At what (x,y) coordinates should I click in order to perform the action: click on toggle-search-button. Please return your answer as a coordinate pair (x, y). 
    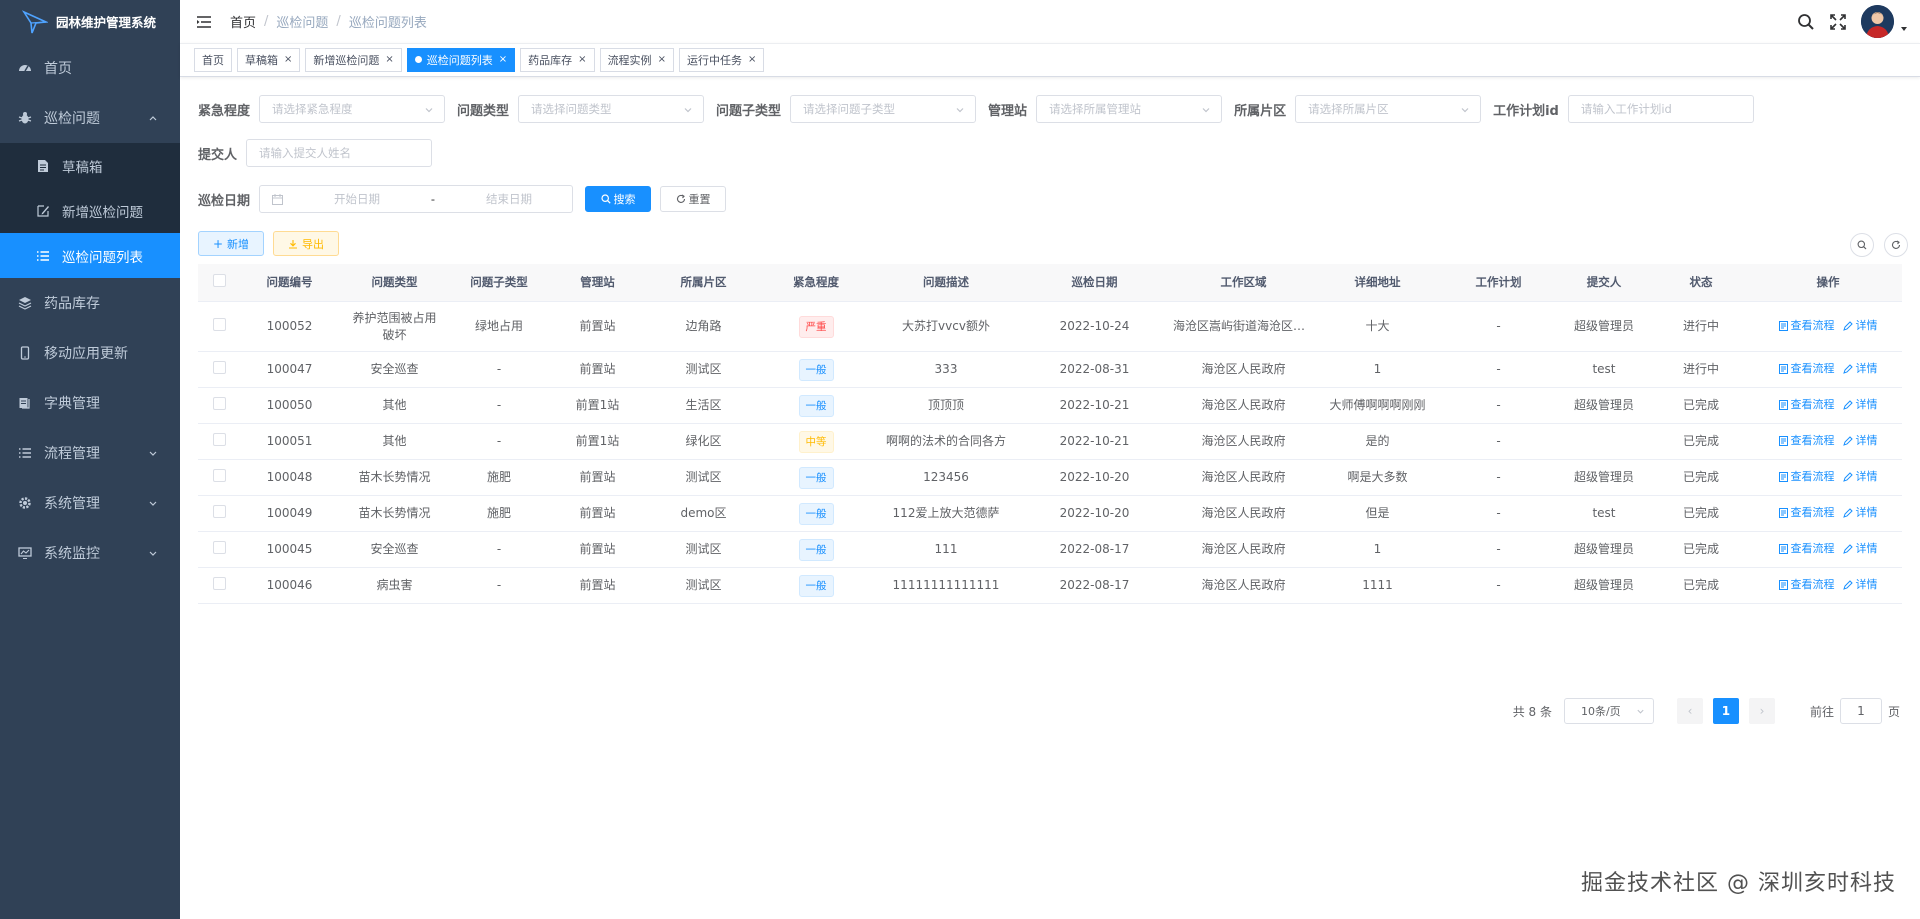
    Looking at the image, I should click on (1862, 245).